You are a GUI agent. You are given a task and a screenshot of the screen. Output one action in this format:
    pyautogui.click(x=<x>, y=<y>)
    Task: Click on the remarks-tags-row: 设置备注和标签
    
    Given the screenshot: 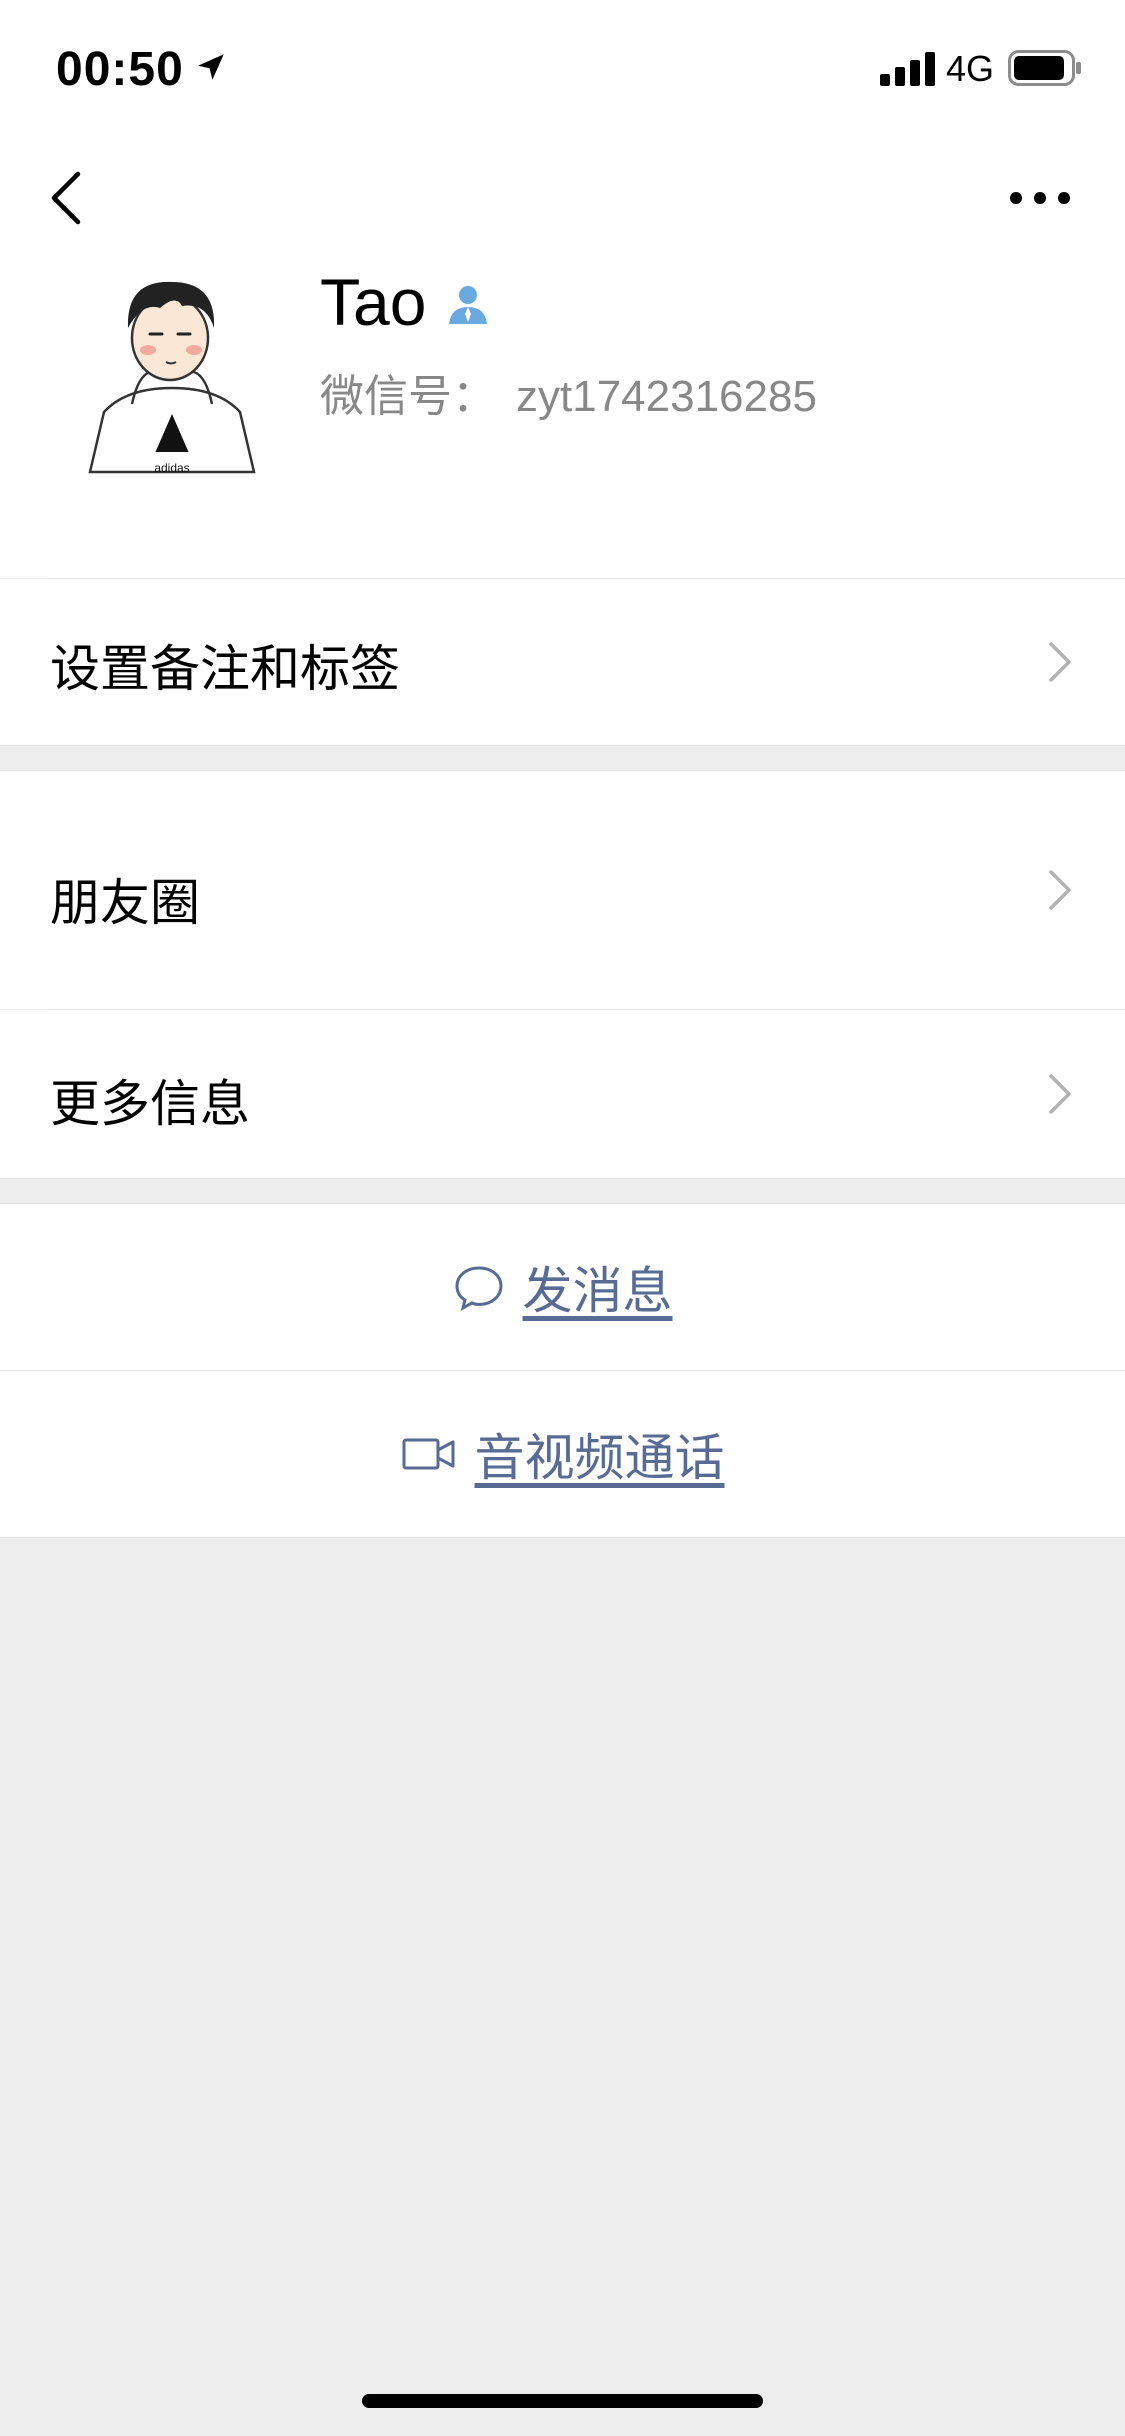 What is the action you would take?
    pyautogui.click(x=562, y=662)
    